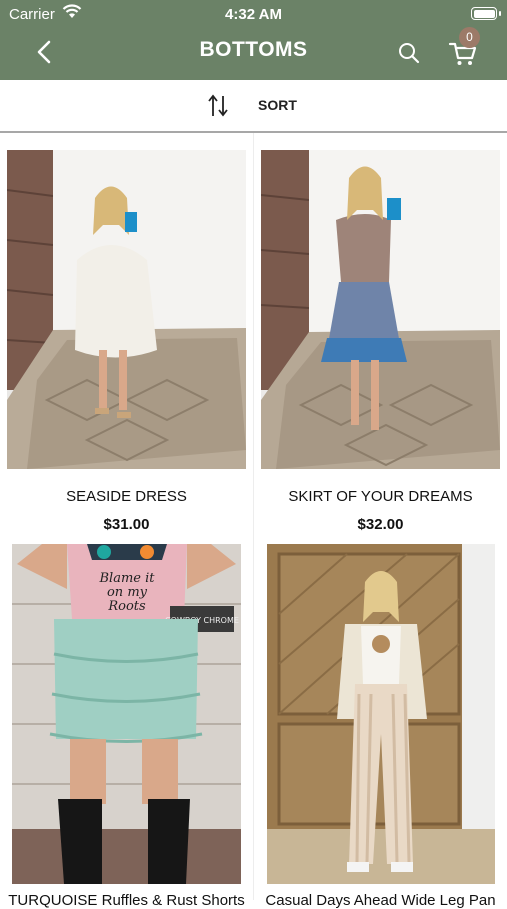 The width and height of the screenshot is (507, 909). I want to click on product-name: SKIRT OF YOUR DREAMS, so click(380, 496).